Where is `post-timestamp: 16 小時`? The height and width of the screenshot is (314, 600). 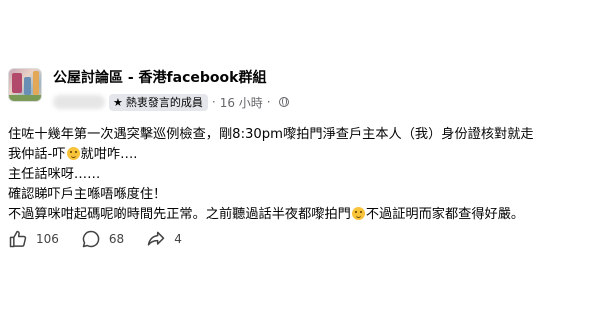 post-timestamp: 16 小時 is located at coordinates (241, 102).